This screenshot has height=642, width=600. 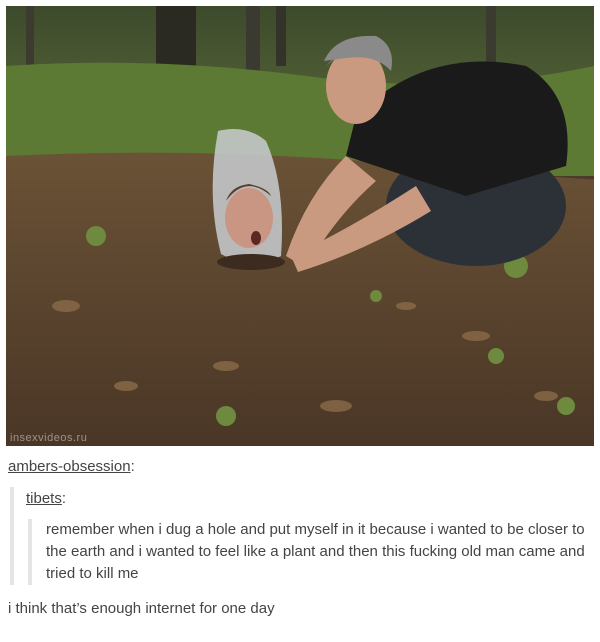 I want to click on reblogger-line: ambers-obsession:, so click(x=300, y=467).